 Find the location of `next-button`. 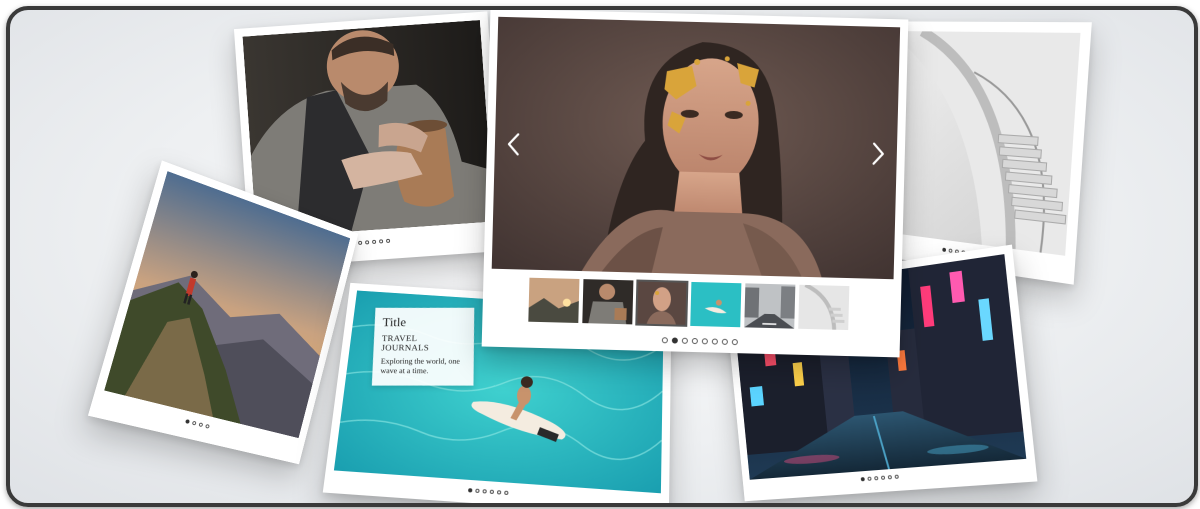

next-button is located at coordinates (877, 153).